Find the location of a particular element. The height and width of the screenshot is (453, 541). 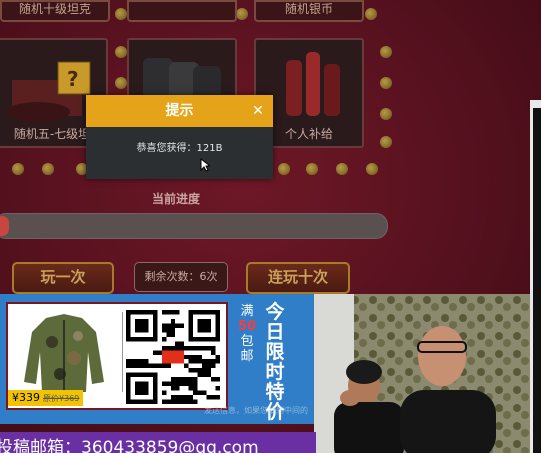

contact-footer: 投稿邮箱：360433859@qq.com is located at coordinates (158, 442).